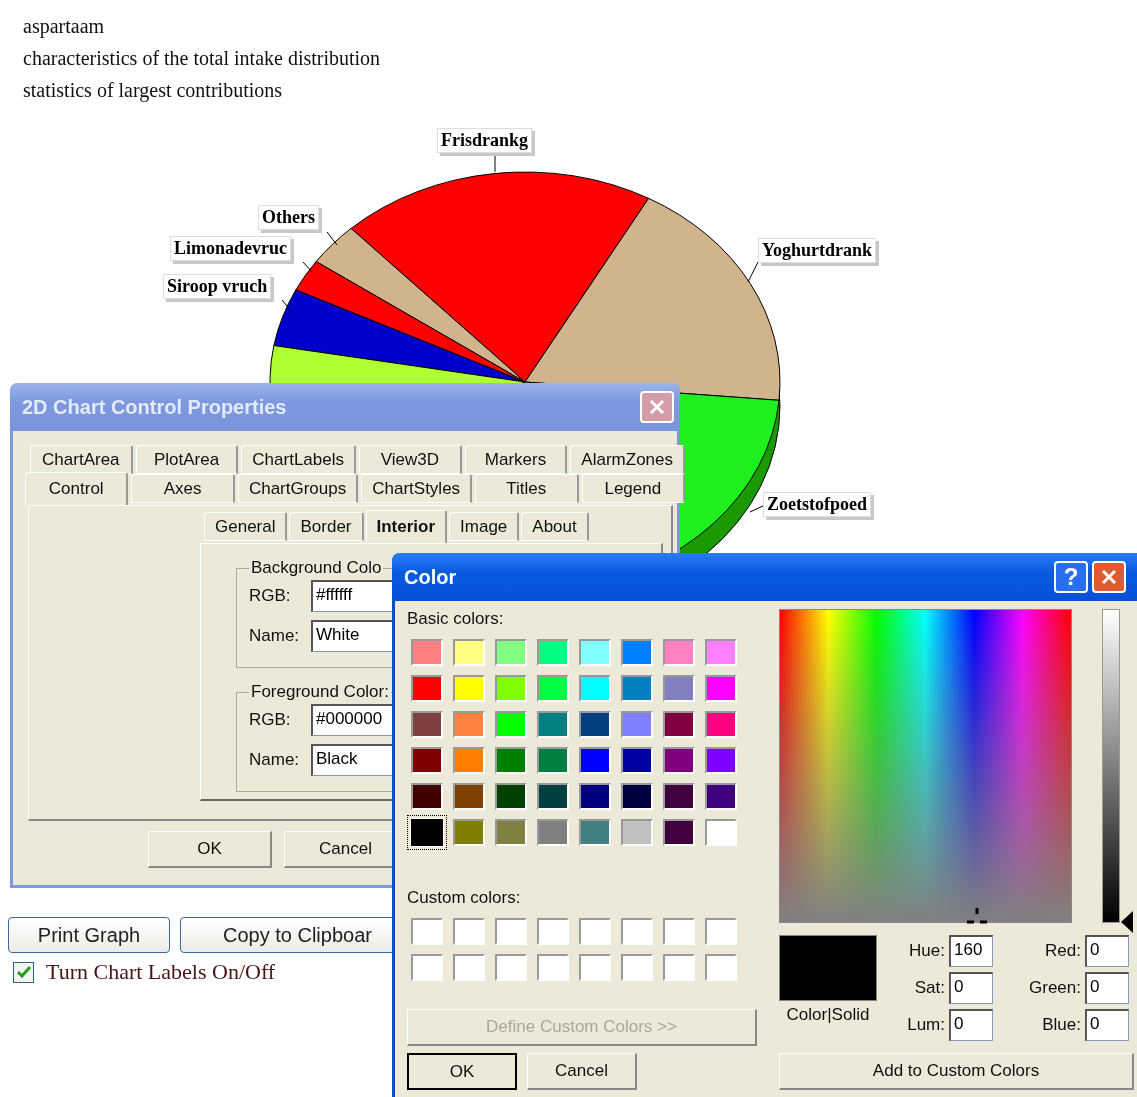 The height and width of the screenshot is (1097, 1137). I want to click on tab: Control, so click(77, 488).